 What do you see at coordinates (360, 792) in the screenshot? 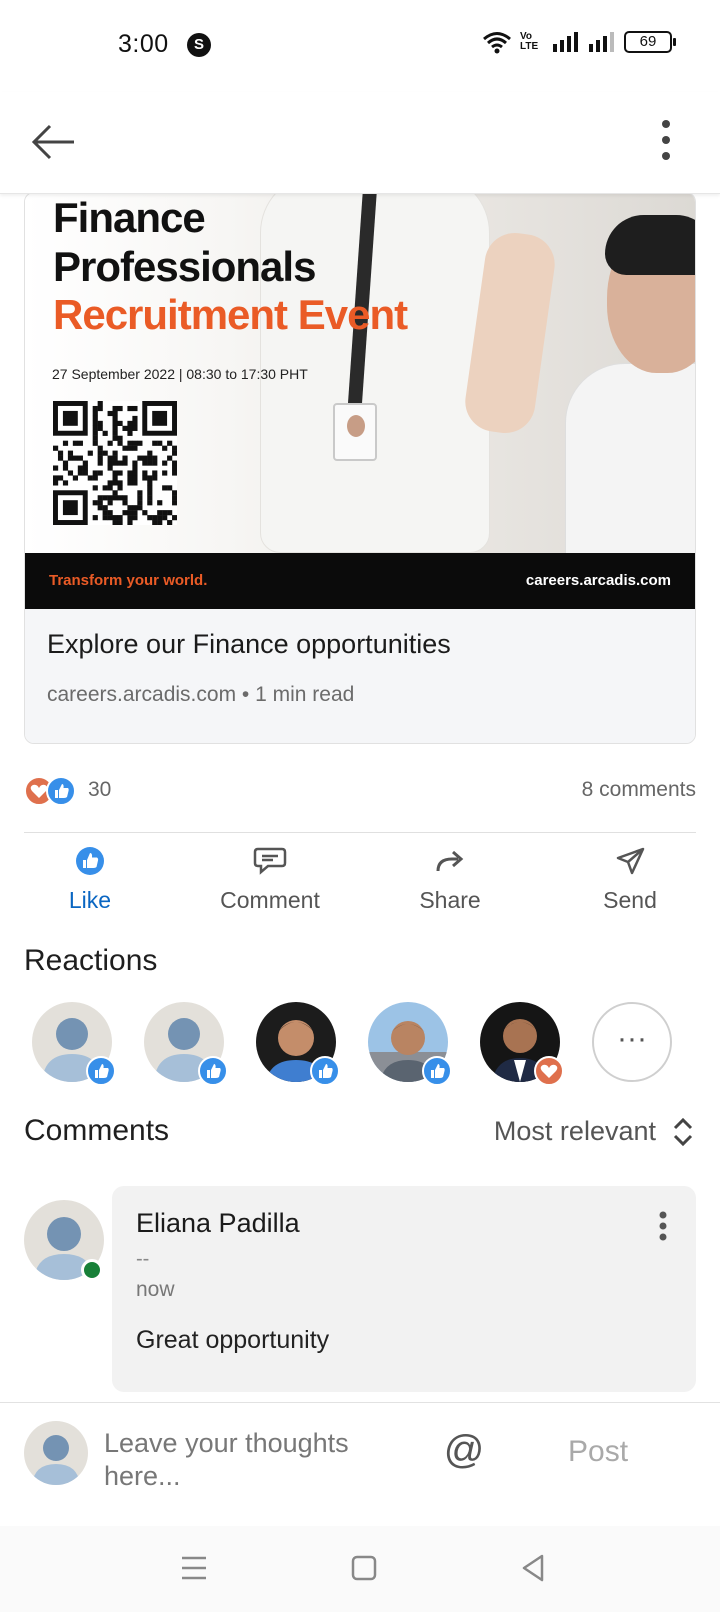
I see `reactions-summary: 30 8 comments` at bounding box center [360, 792].